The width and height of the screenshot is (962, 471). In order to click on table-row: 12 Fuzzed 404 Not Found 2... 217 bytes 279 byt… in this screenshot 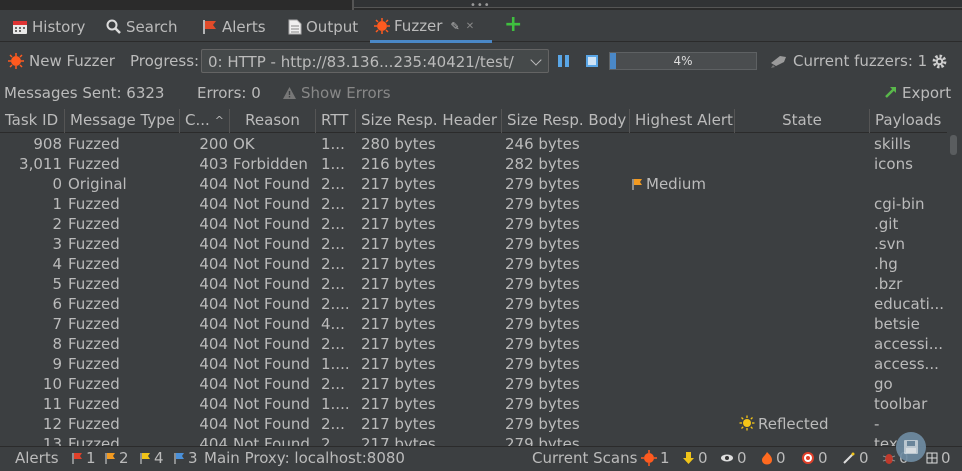, I will do `click(473, 424)`.